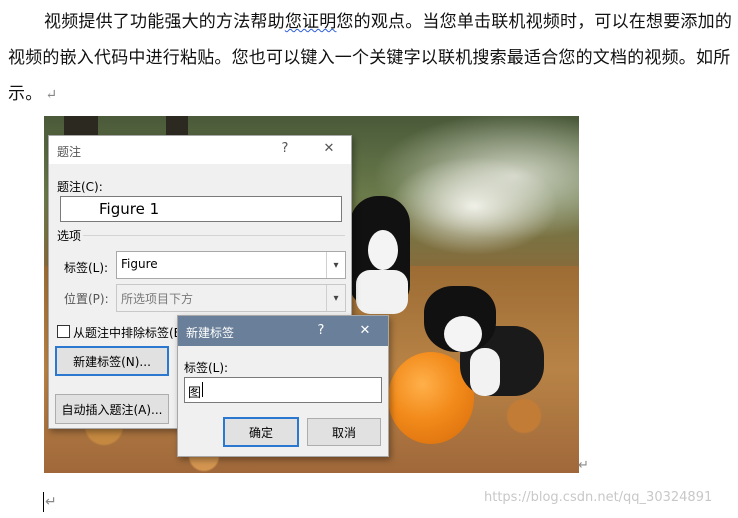 The width and height of the screenshot is (738, 518). Describe the element at coordinates (598, 497) in the screenshot. I see `watermark: https://blog.csdn.net/qq_30324891` at that location.